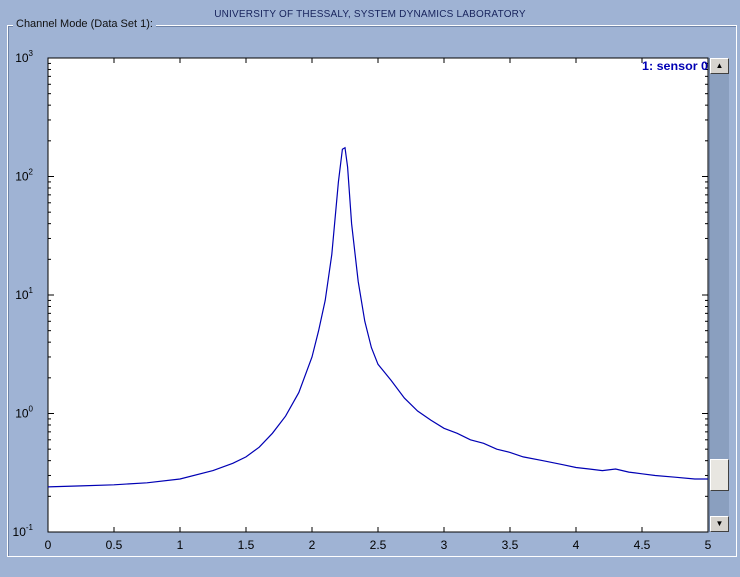 The width and height of the screenshot is (740, 577). Describe the element at coordinates (708, 545) in the screenshot. I see `x-tick-label: 5` at that location.